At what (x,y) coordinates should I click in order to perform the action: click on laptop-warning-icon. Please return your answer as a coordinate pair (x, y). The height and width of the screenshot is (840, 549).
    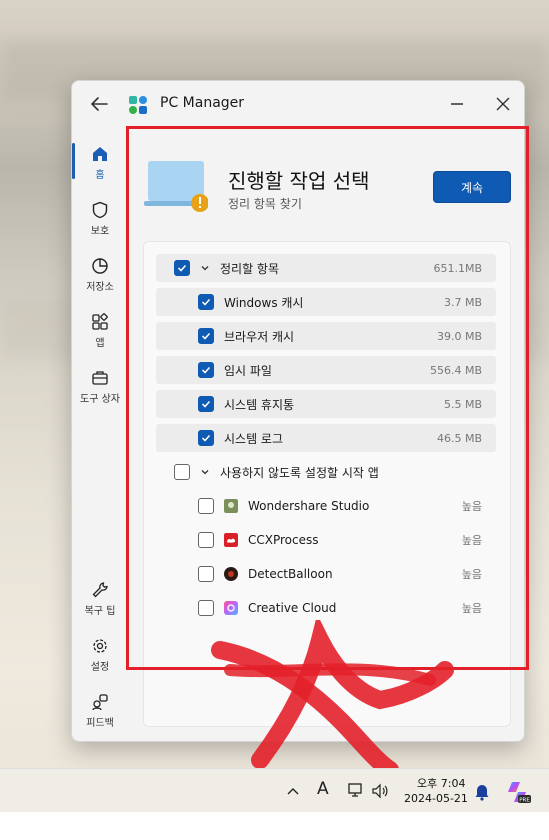
    Looking at the image, I should click on (176, 186).